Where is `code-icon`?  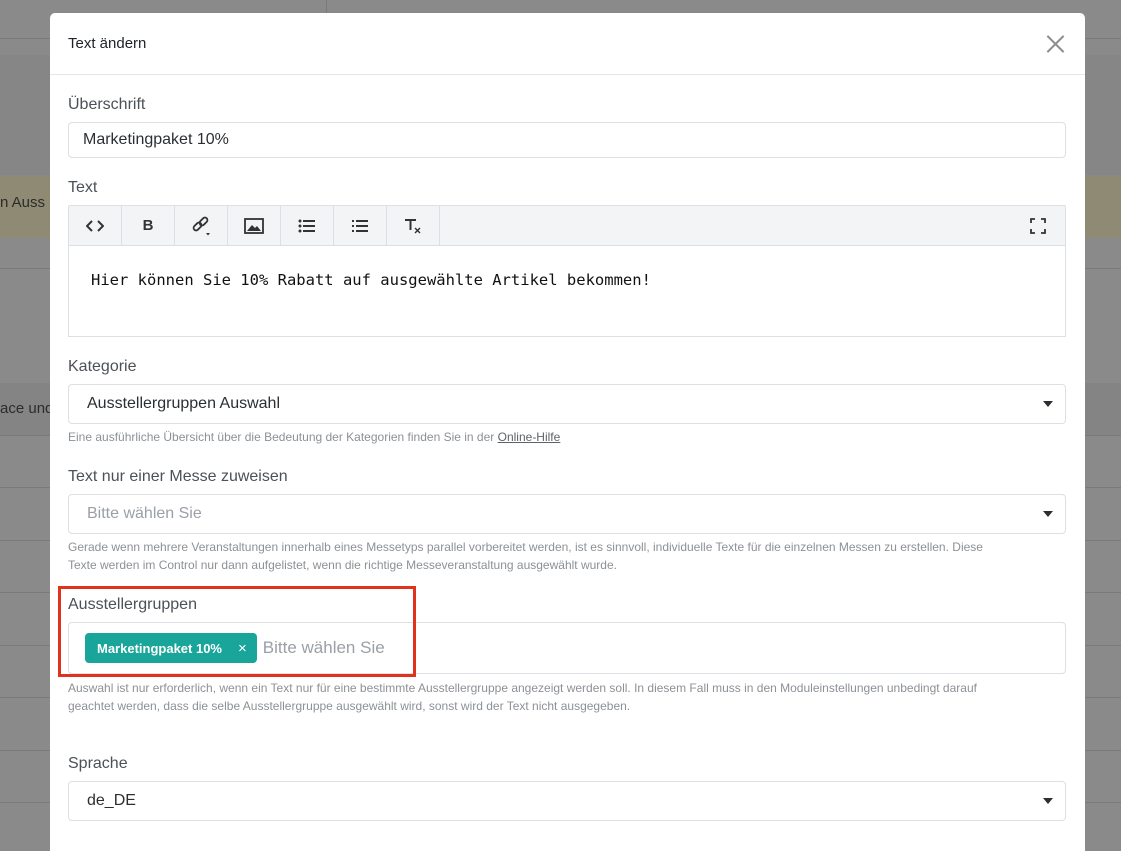 code-icon is located at coordinates (95, 225).